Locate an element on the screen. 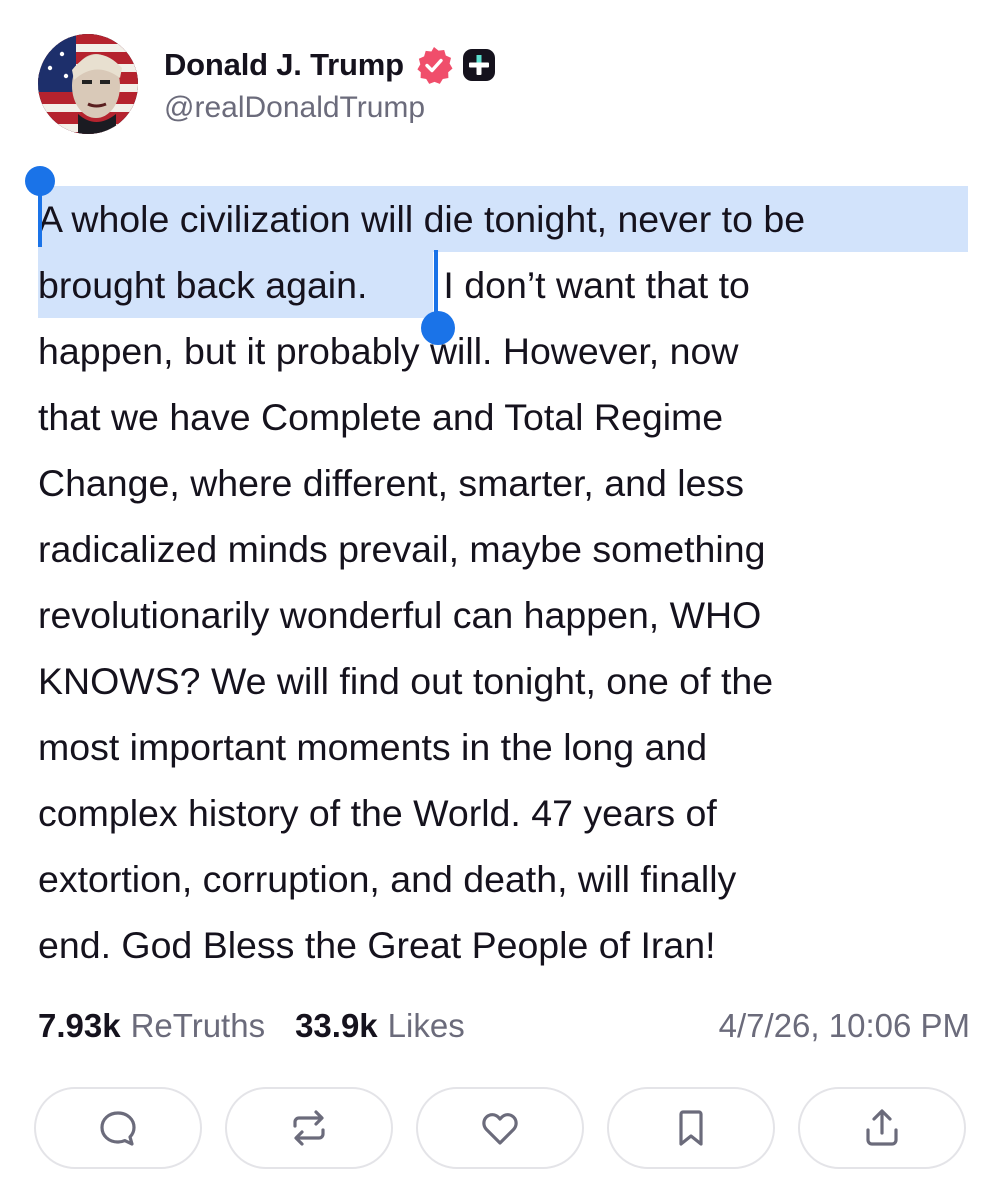 The image size is (1008, 1200). reply-icon is located at coordinates (118, 1128).